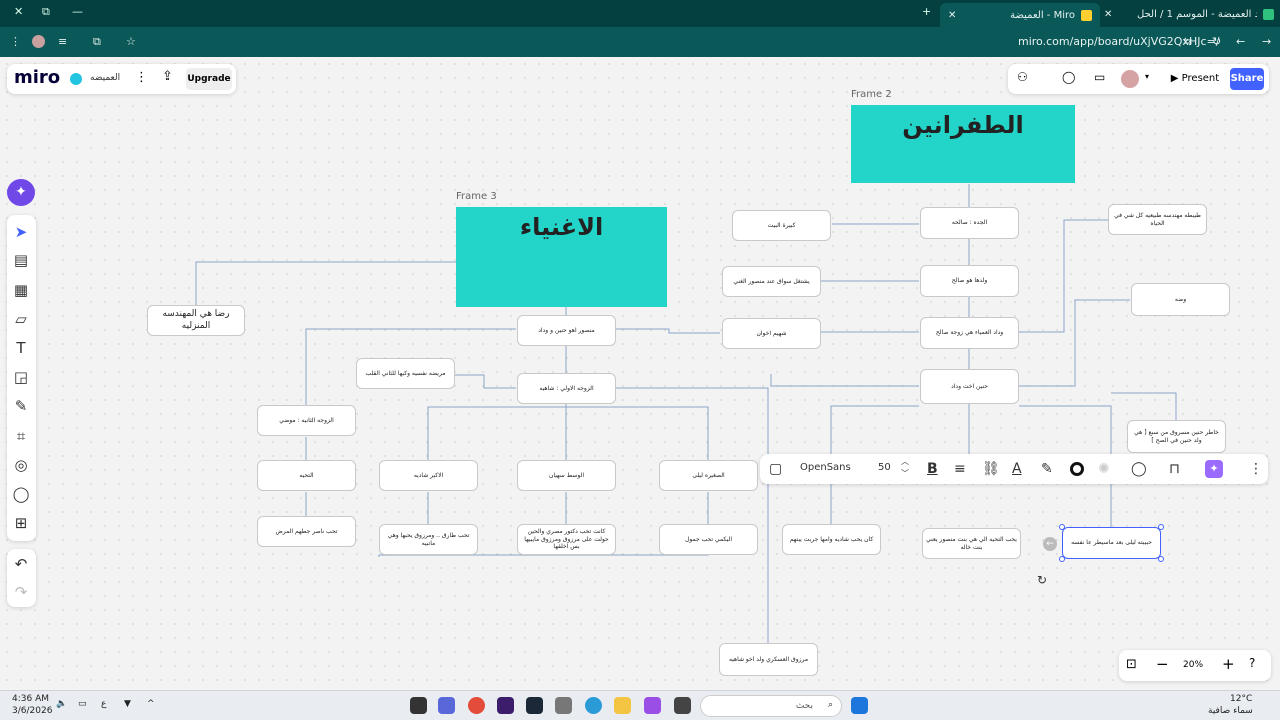  Describe the element at coordinates (1162, 664) in the screenshot. I see `zoom-out-icon: −` at that location.